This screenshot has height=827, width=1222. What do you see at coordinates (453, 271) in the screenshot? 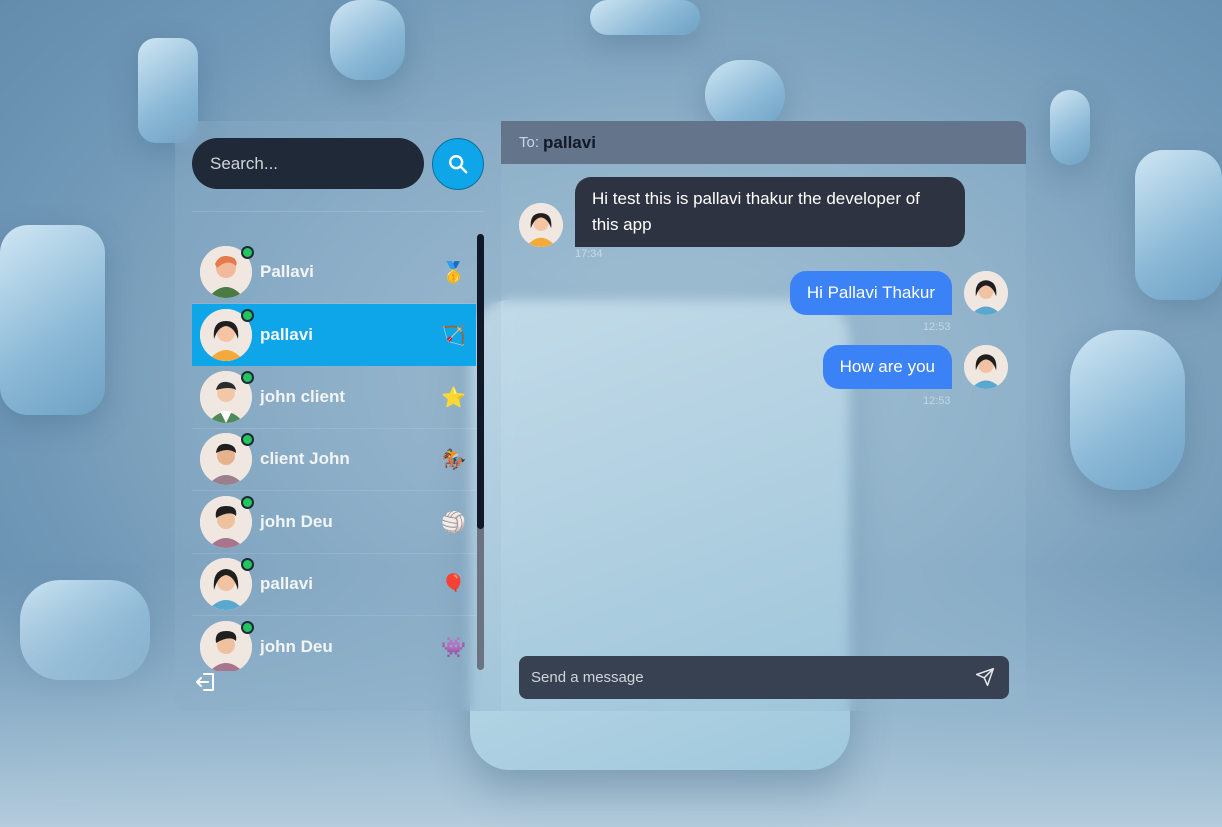
I see `contact-emoji: 🥇` at bounding box center [453, 271].